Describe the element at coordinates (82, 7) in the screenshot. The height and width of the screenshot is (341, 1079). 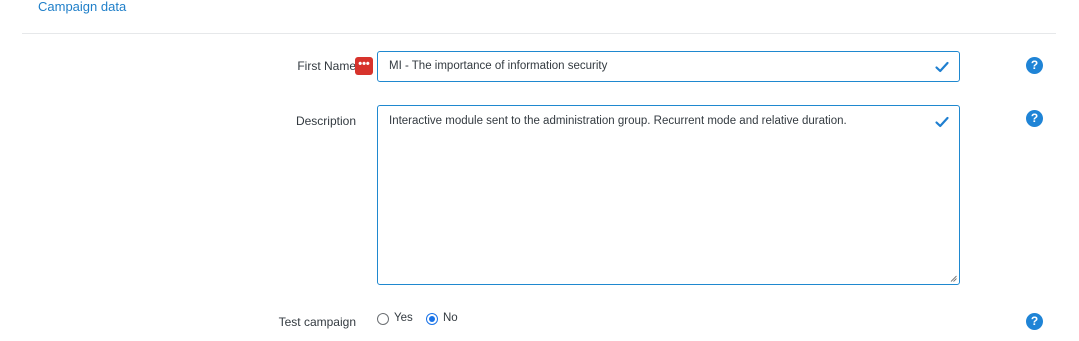
I see `section-title-campaign-data: Campaign data` at that location.